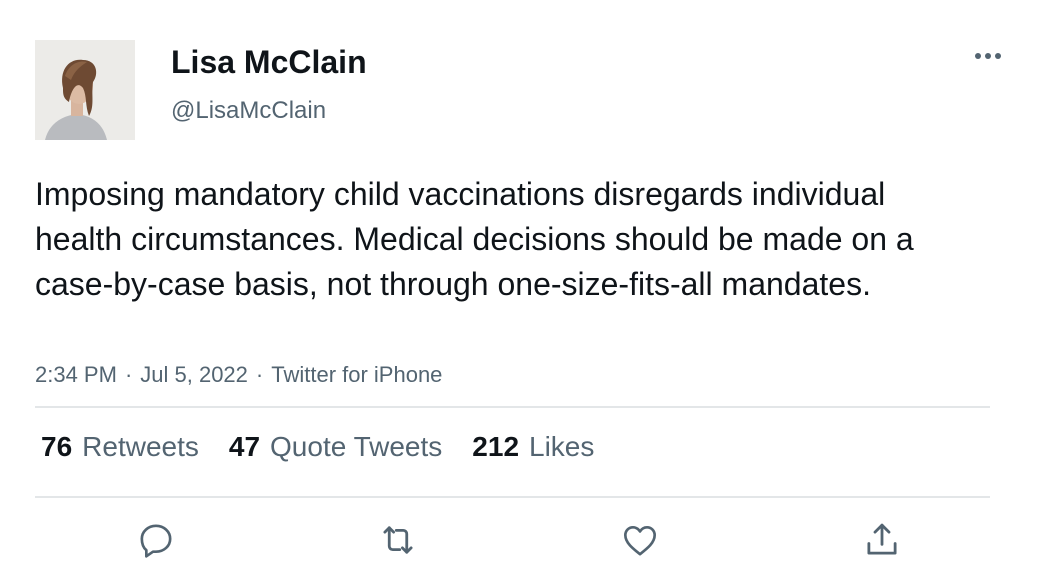  I want to click on quotes-count: 47, so click(244, 446).